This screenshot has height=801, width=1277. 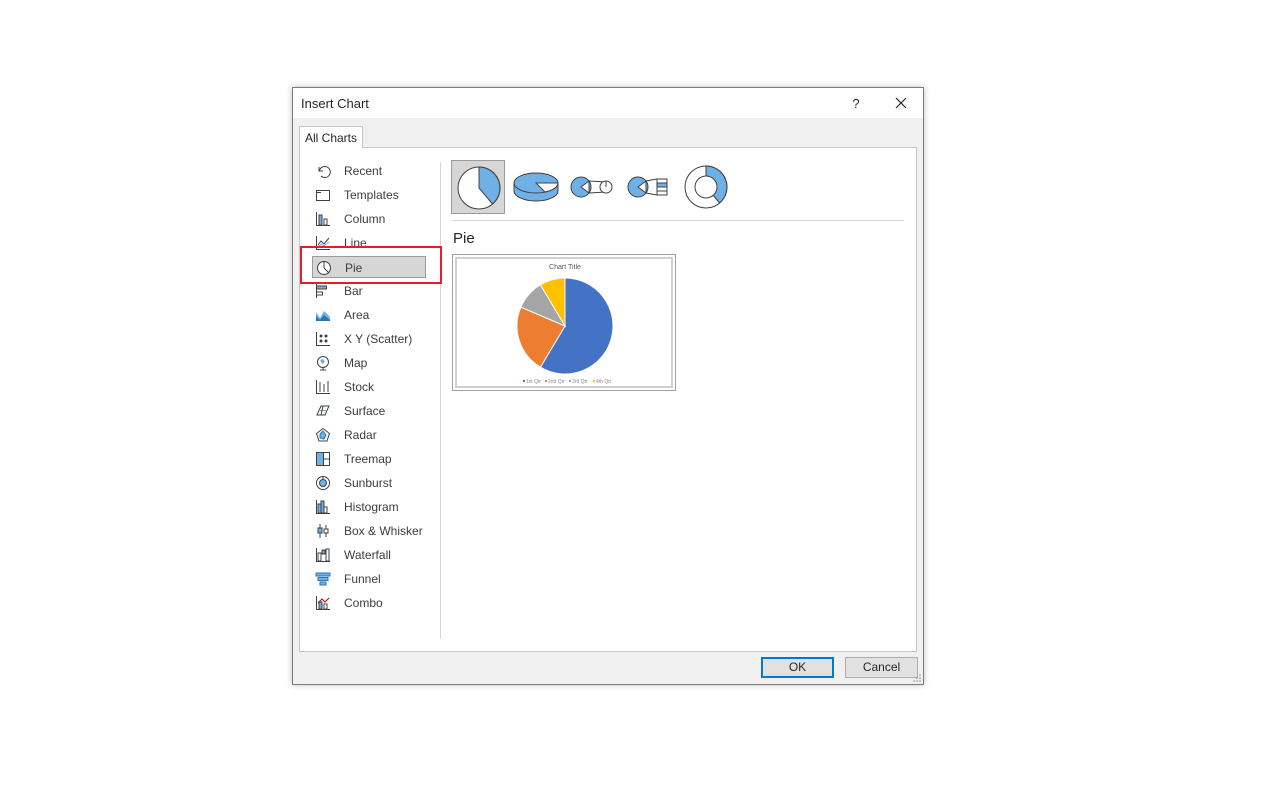 What do you see at coordinates (323, 219) in the screenshot?
I see `column-icon` at bounding box center [323, 219].